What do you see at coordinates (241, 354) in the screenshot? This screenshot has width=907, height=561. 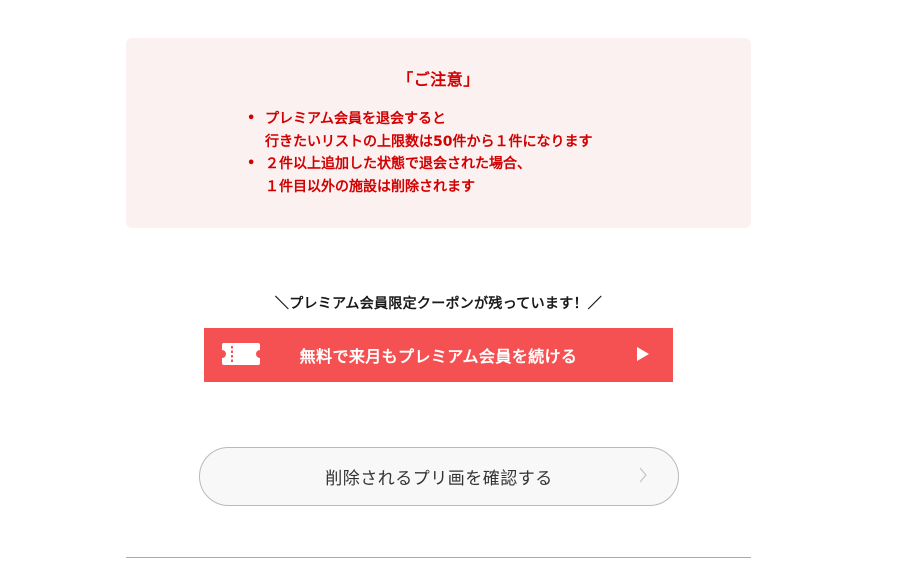 I see `ticket-icon` at bounding box center [241, 354].